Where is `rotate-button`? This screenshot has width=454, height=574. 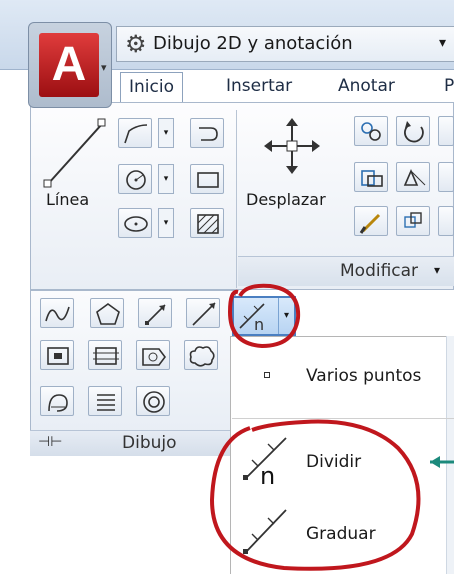
rotate-button is located at coordinates (413, 131).